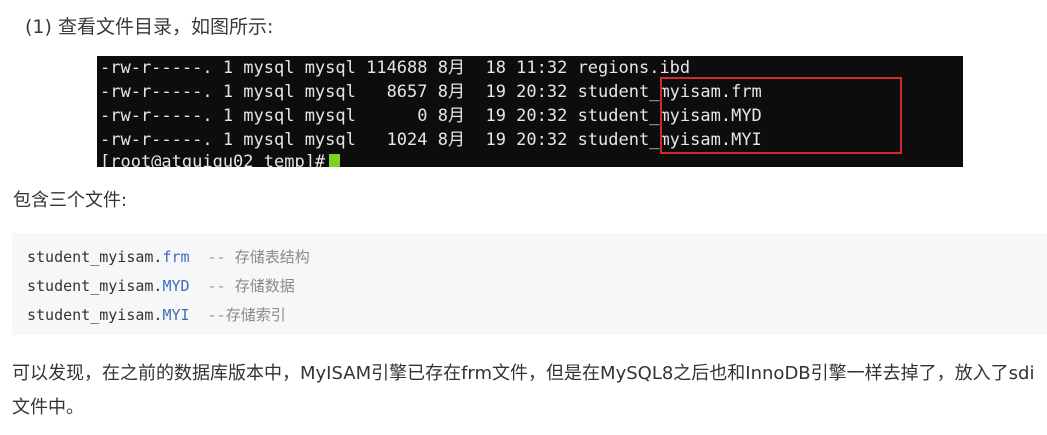 This screenshot has width=1047, height=435. I want to click on terminal-prompt: [root@atguigu02 temp]#, so click(213, 159).